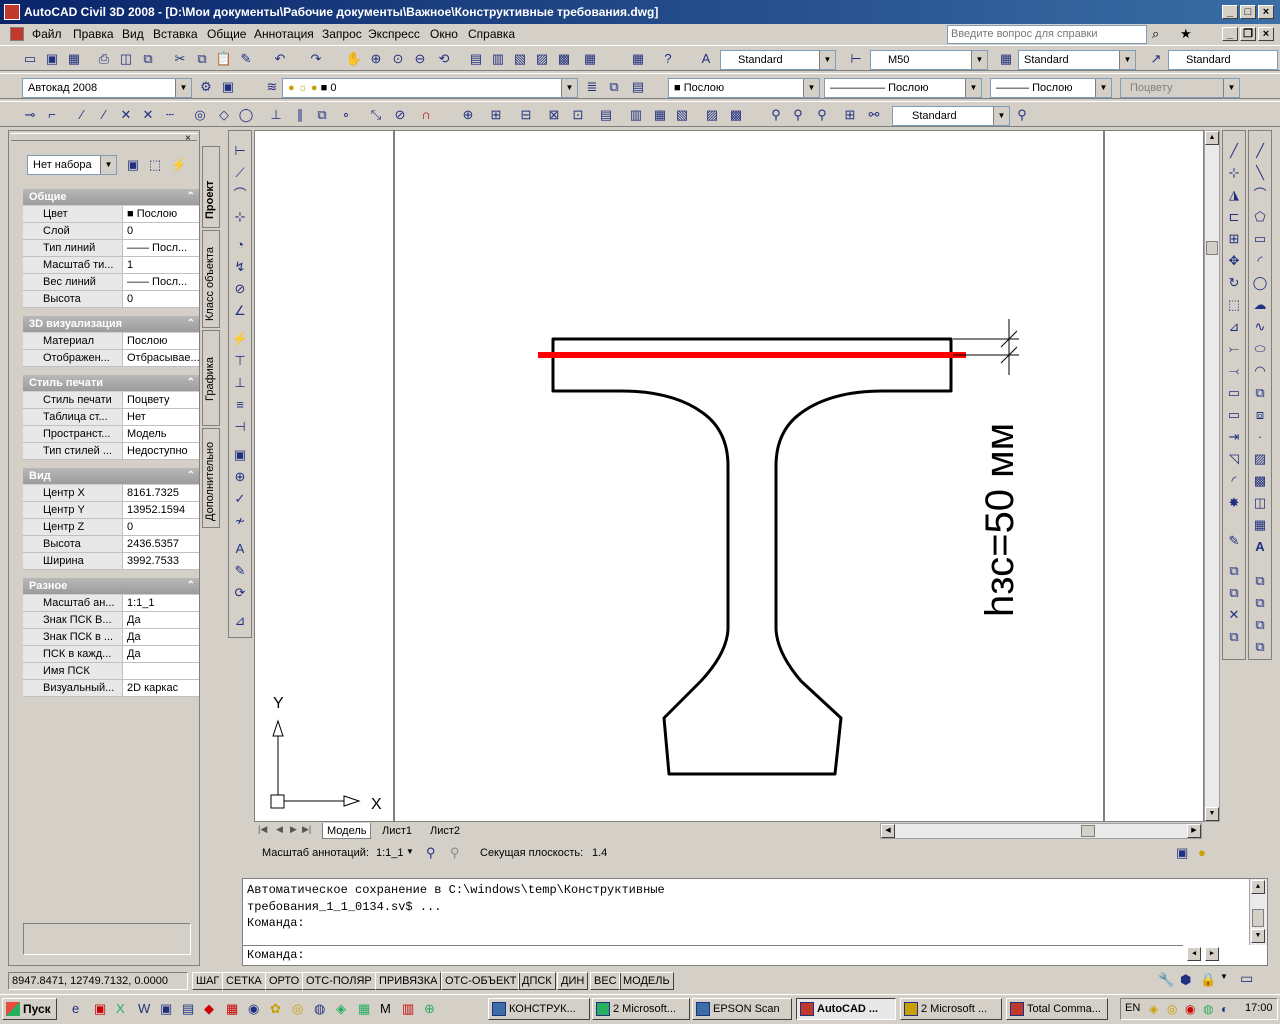 This screenshot has width=1280, height=1024. What do you see at coordinates (228, 87) in the screenshot?
I see `workspace-save-icon: ▣` at bounding box center [228, 87].